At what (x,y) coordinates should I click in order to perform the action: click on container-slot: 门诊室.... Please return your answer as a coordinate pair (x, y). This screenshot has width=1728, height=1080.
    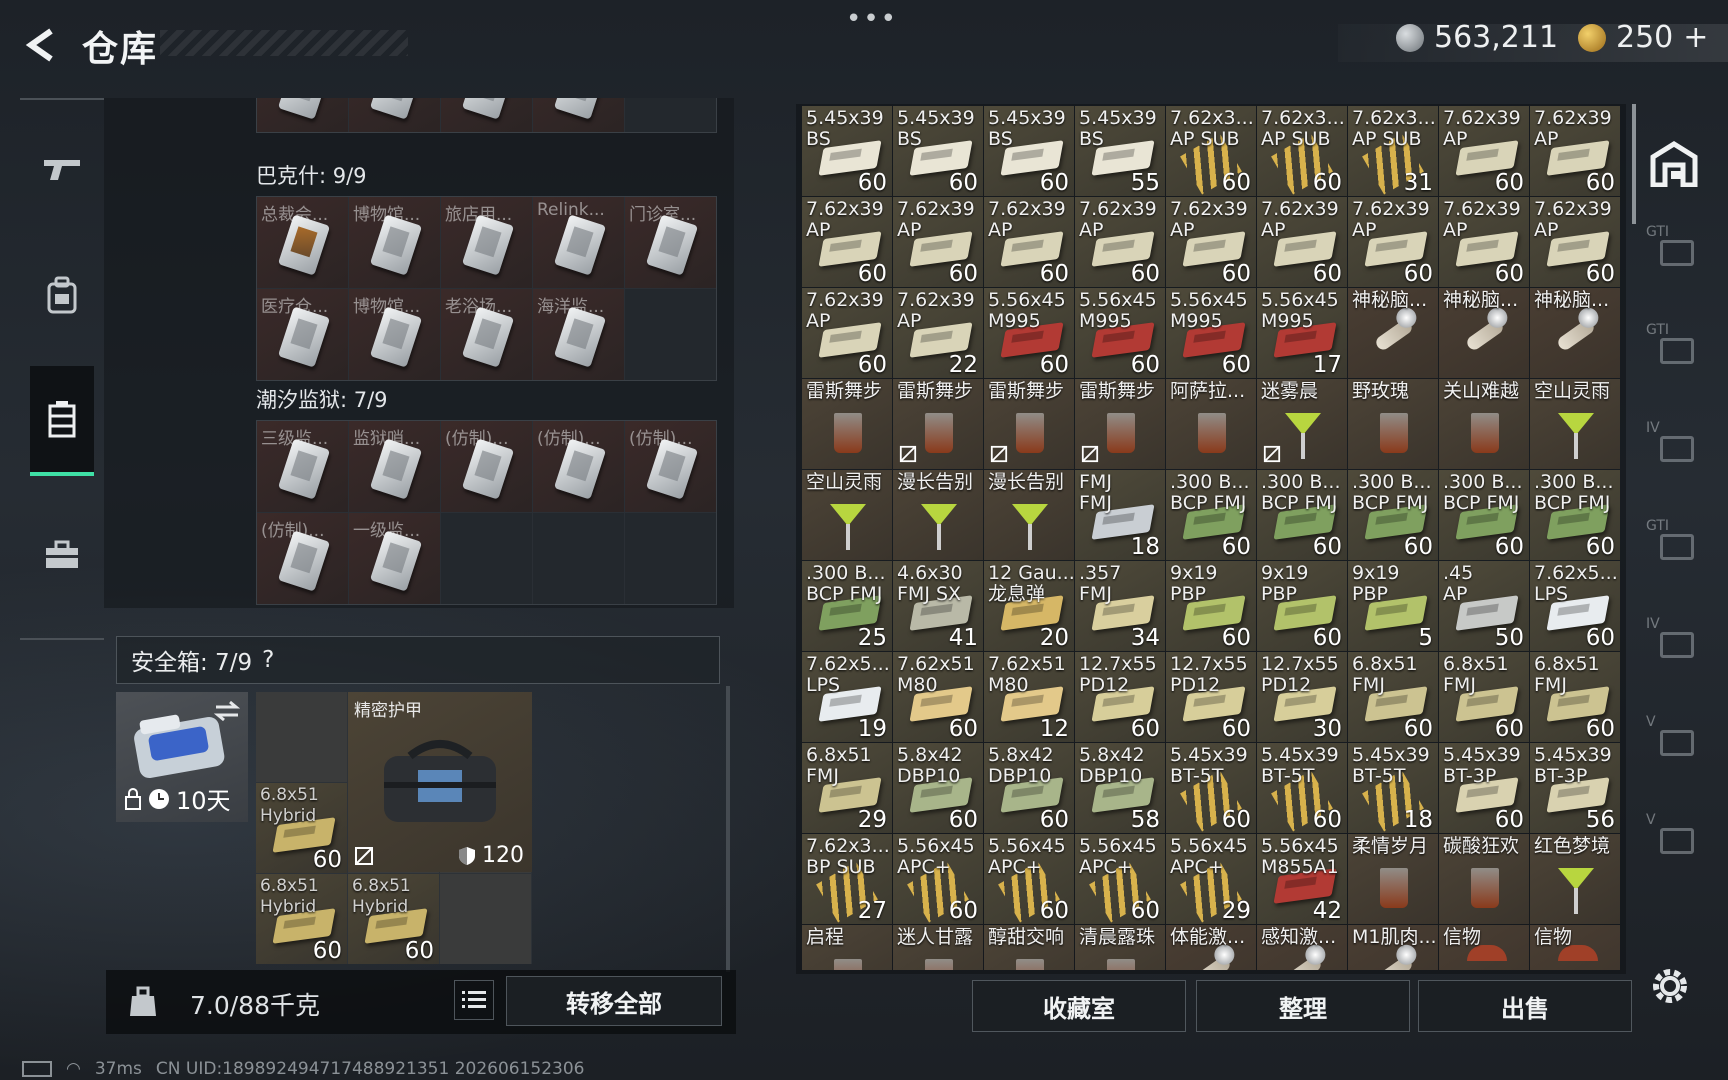
    Looking at the image, I should click on (670, 242).